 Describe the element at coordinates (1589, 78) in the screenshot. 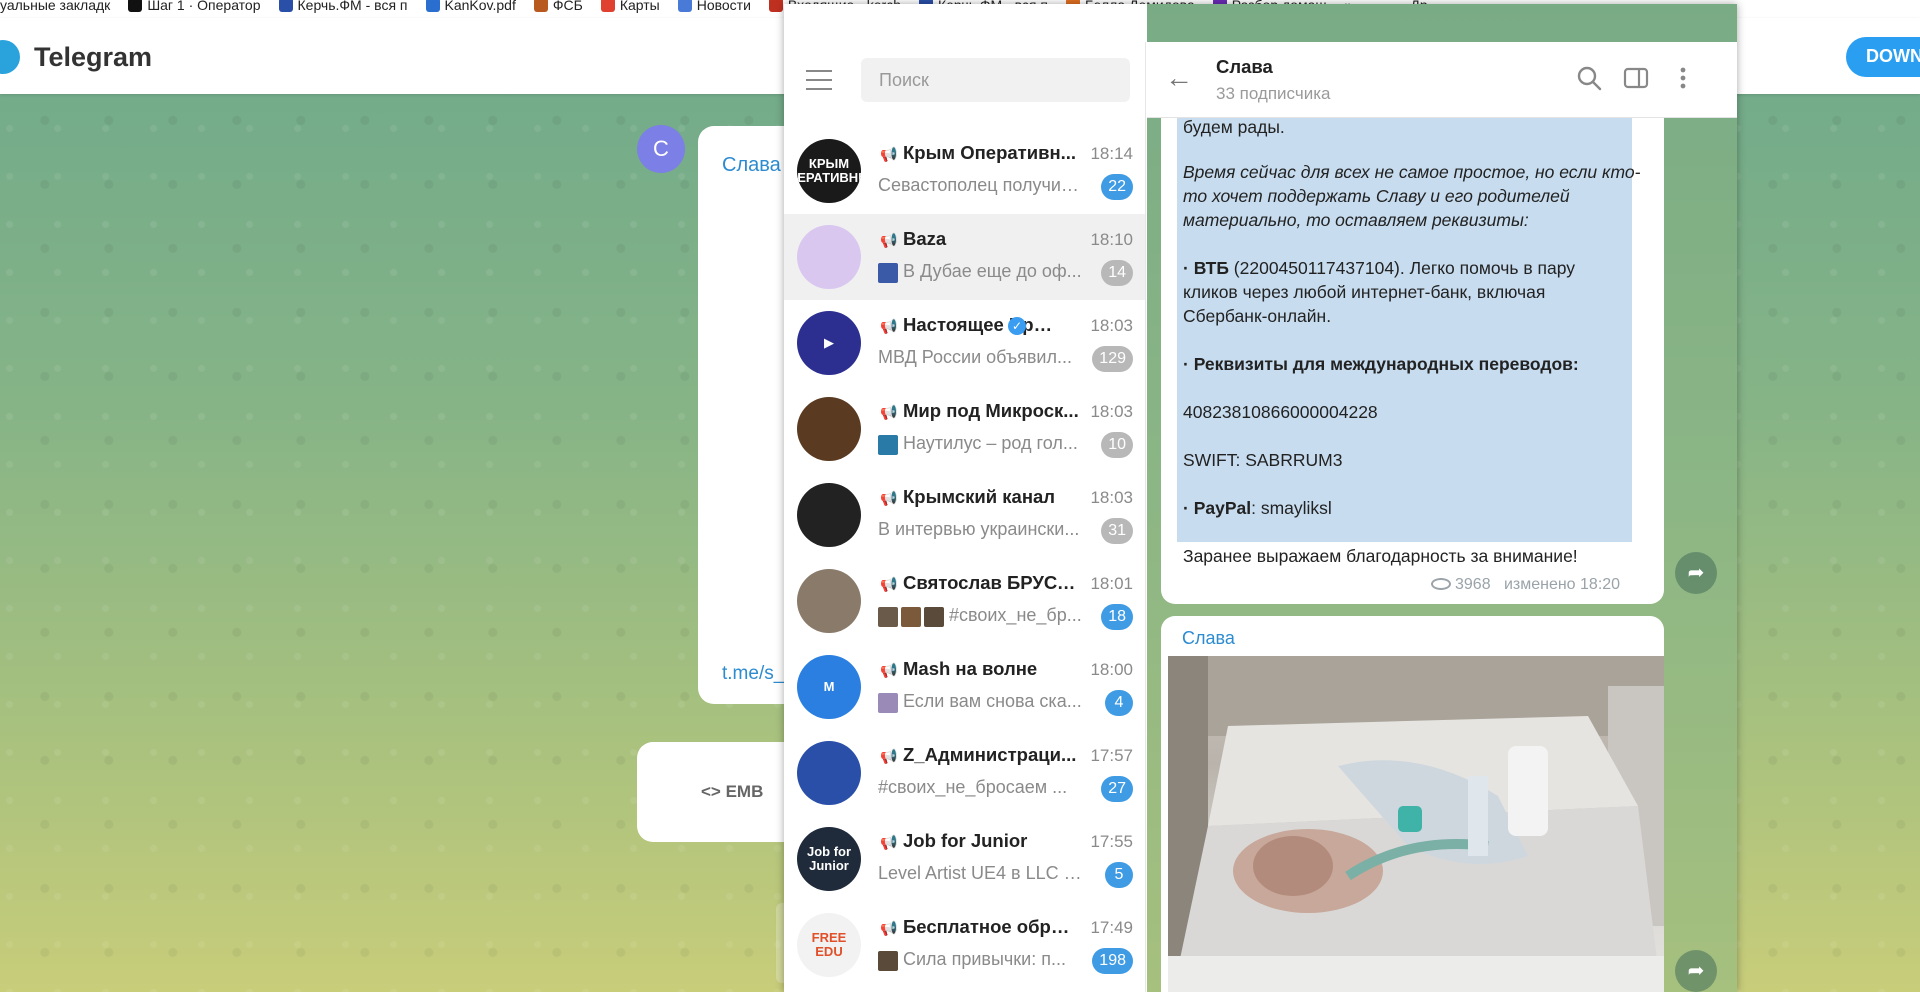

I see `search-icon` at that location.